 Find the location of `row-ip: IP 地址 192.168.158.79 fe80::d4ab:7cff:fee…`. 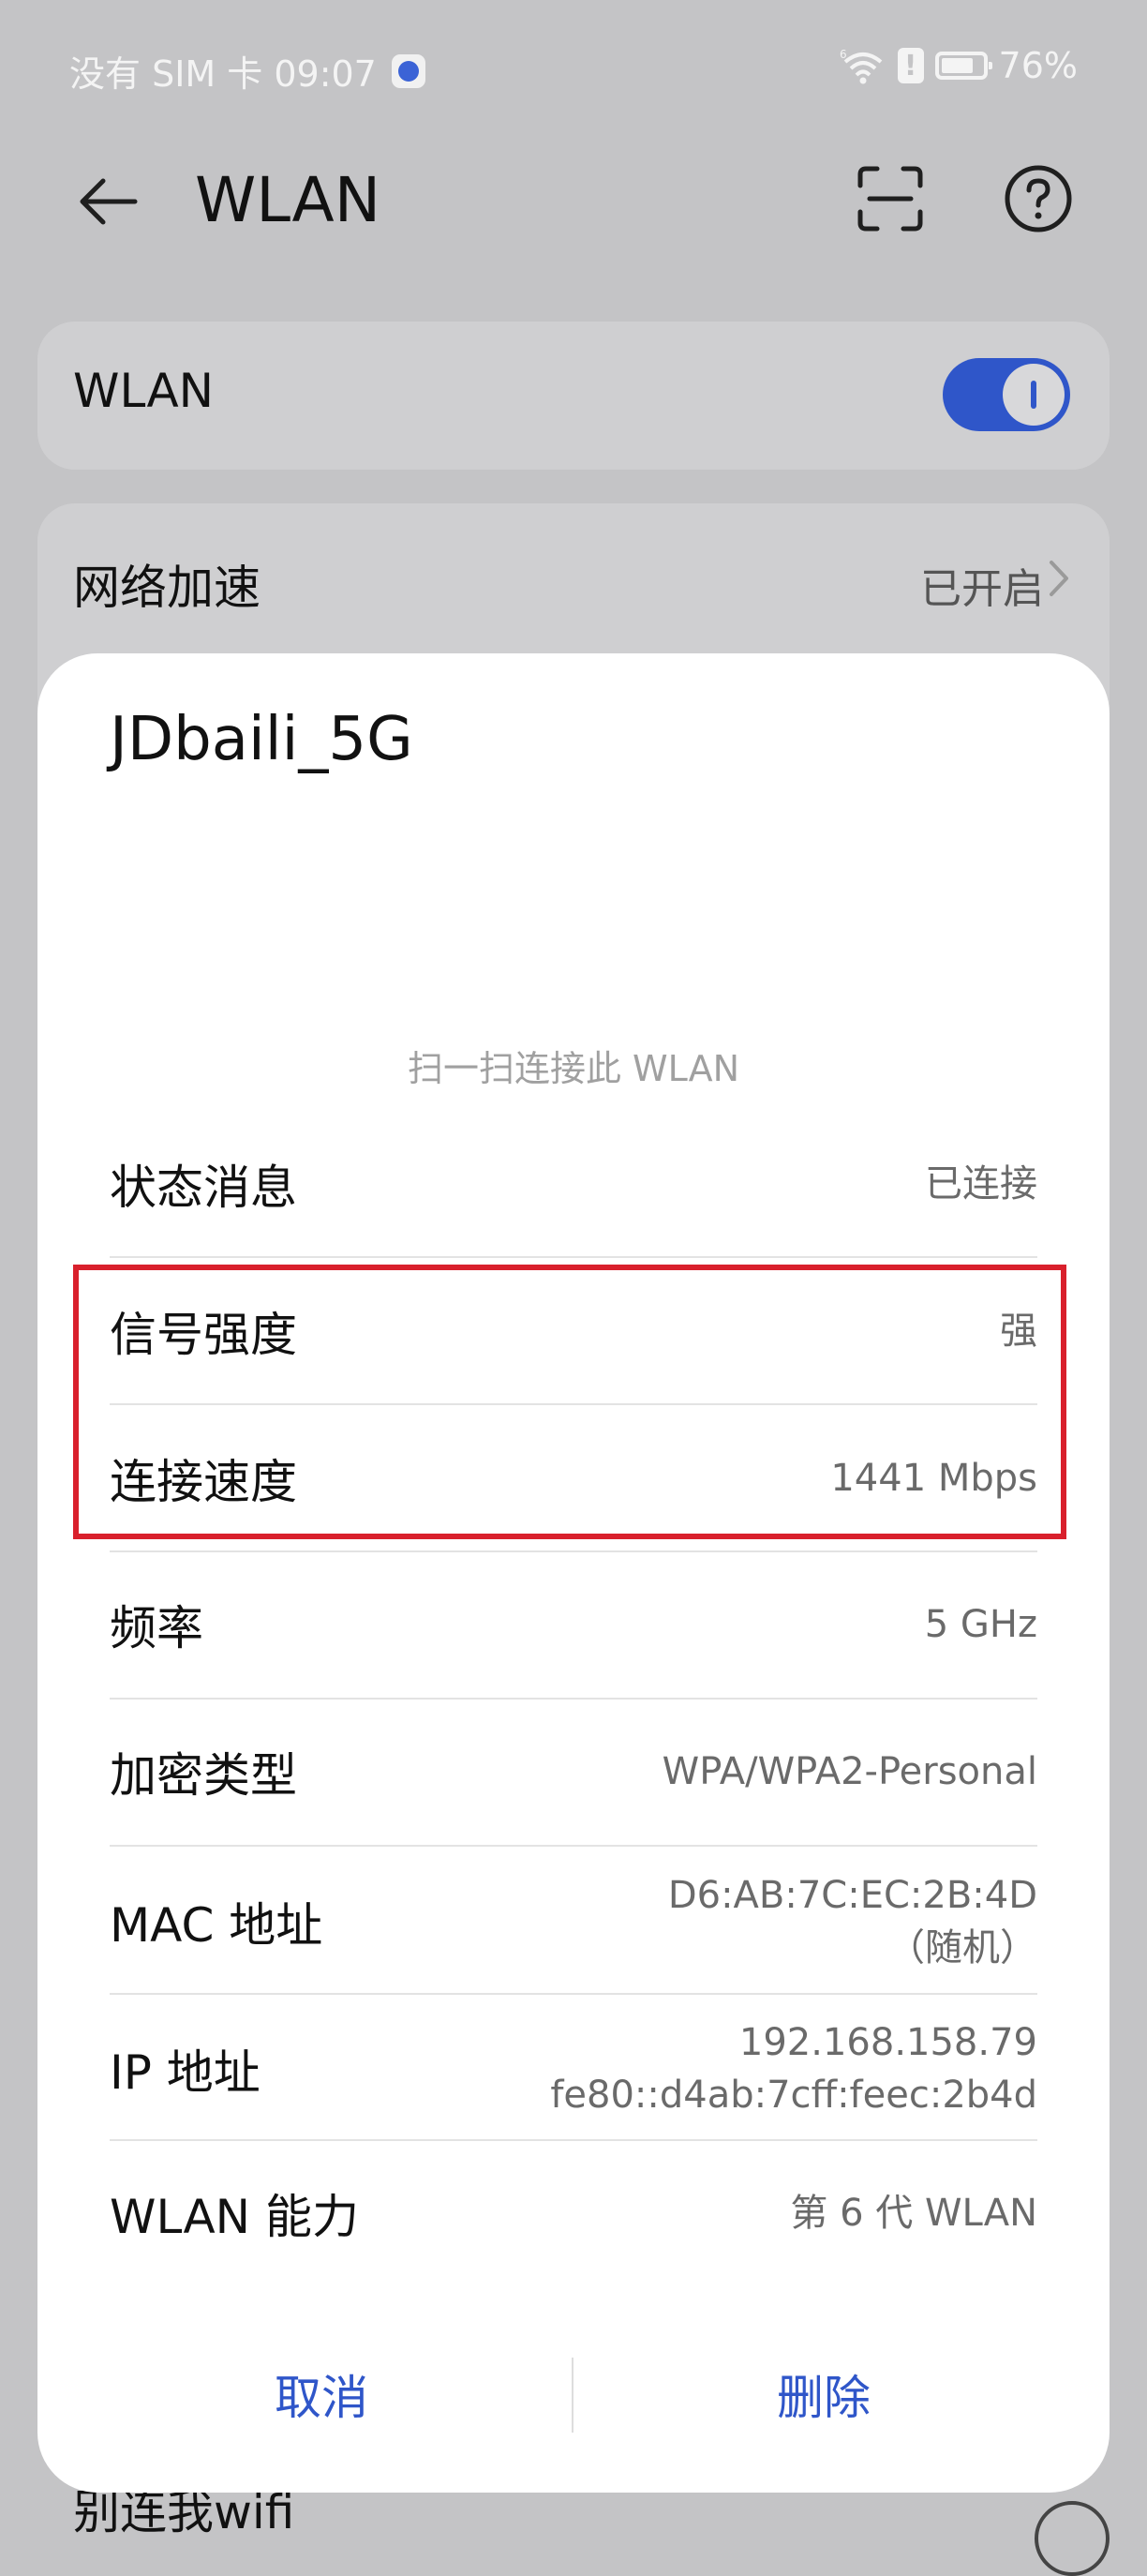

row-ip: IP 地址 192.168.158.79 fe80::d4ab:7cff:fee… is located at coordinates (573, 2069).